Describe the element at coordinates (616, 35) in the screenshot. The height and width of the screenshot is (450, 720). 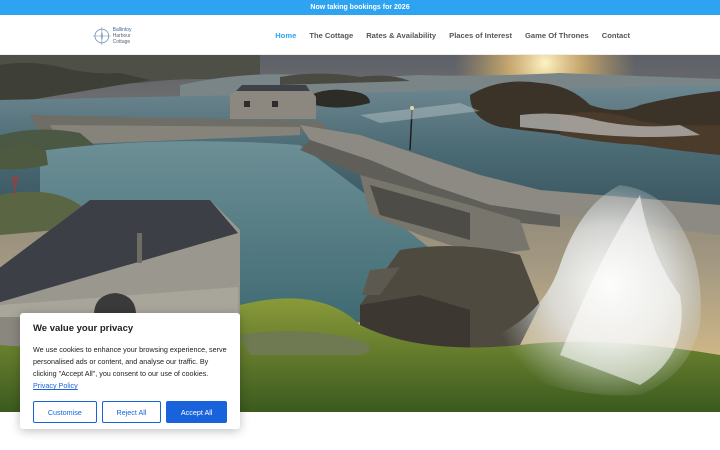
I see `nav-contact: Contact` at that location.